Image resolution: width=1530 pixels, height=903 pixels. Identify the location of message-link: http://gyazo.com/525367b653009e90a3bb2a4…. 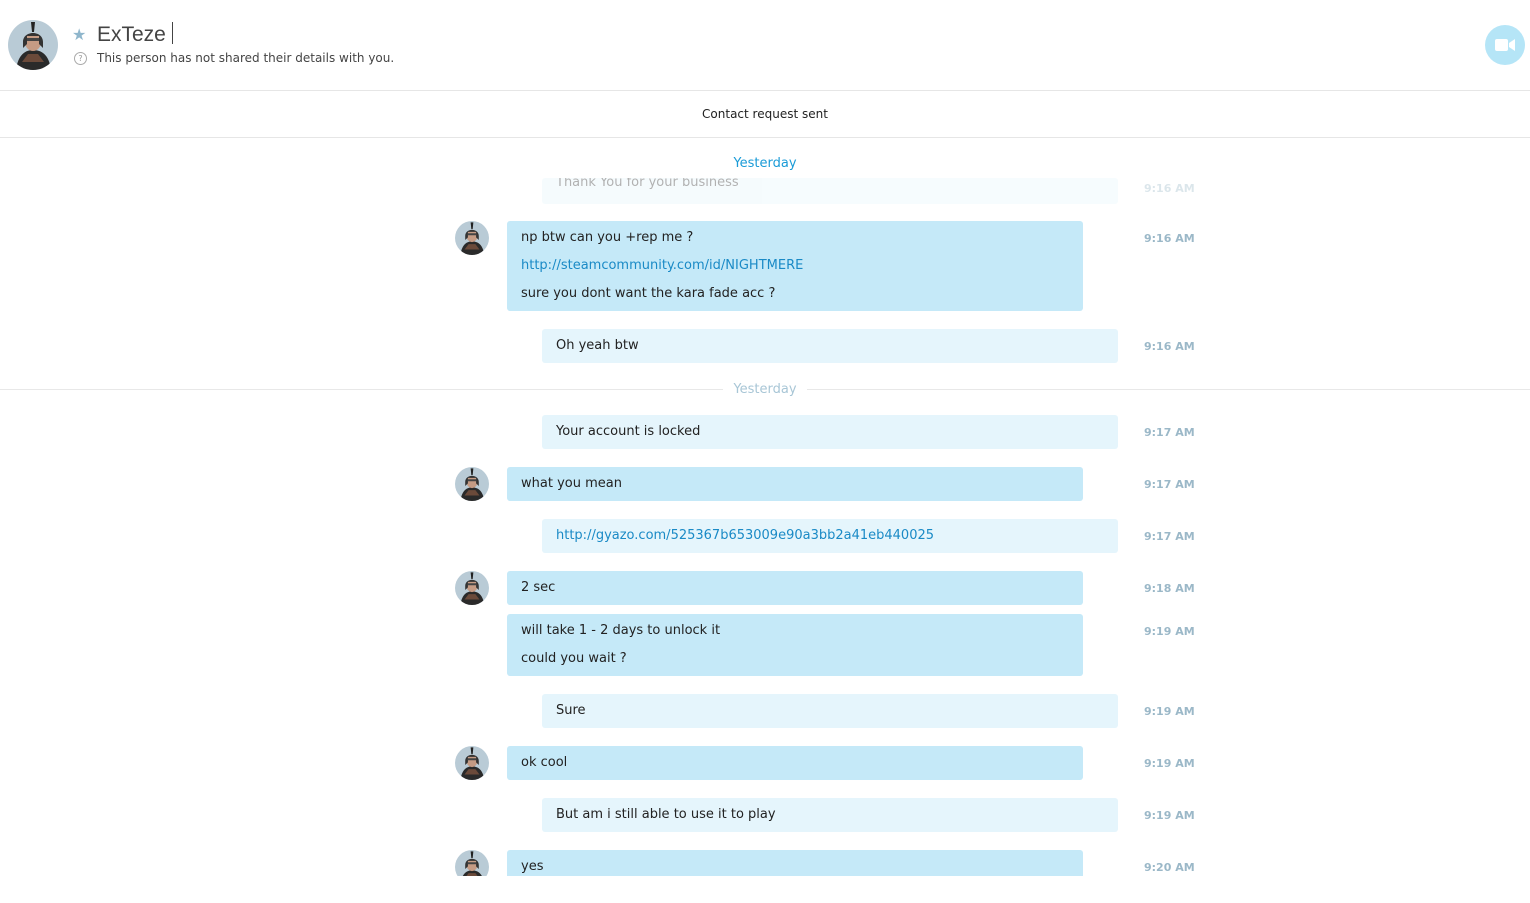
(830, 536).